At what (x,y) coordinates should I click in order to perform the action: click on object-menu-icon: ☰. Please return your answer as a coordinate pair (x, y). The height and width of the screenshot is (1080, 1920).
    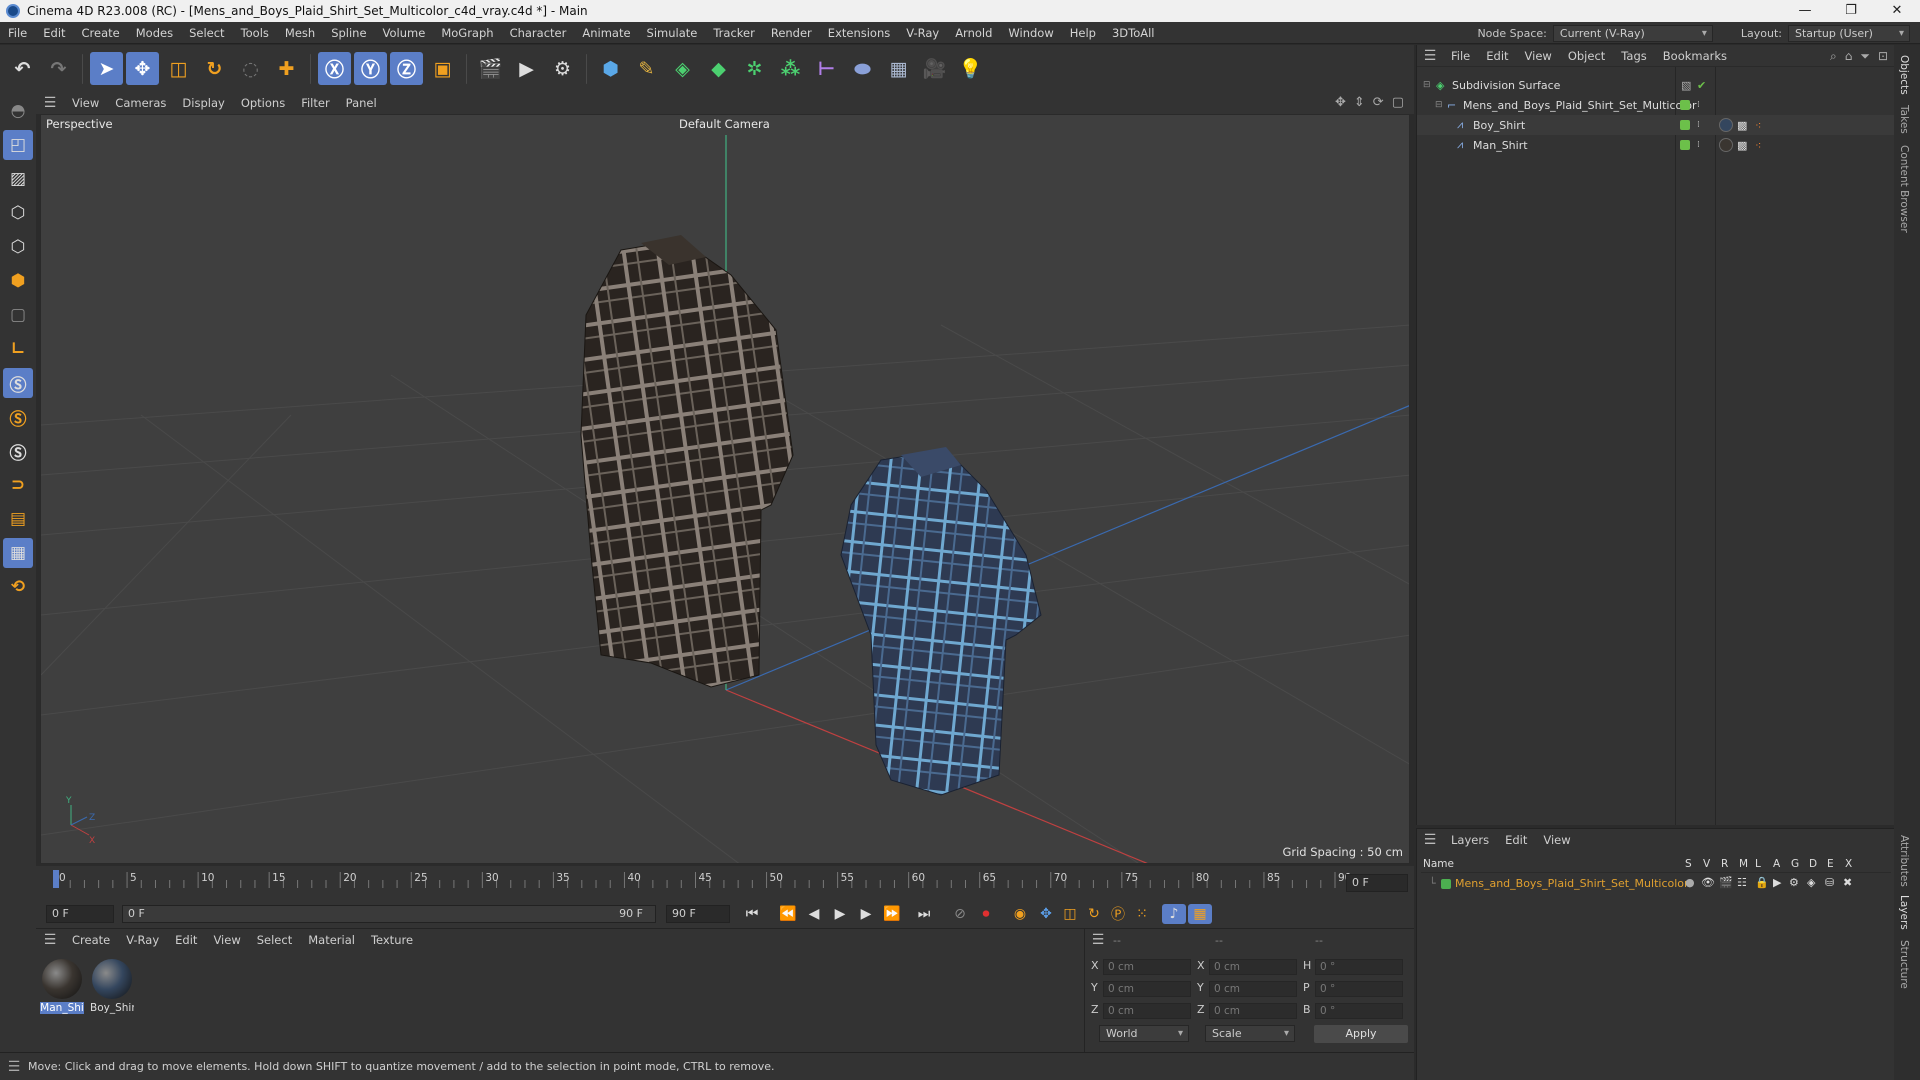
    Looking at the image, I should click on (1430, 56).